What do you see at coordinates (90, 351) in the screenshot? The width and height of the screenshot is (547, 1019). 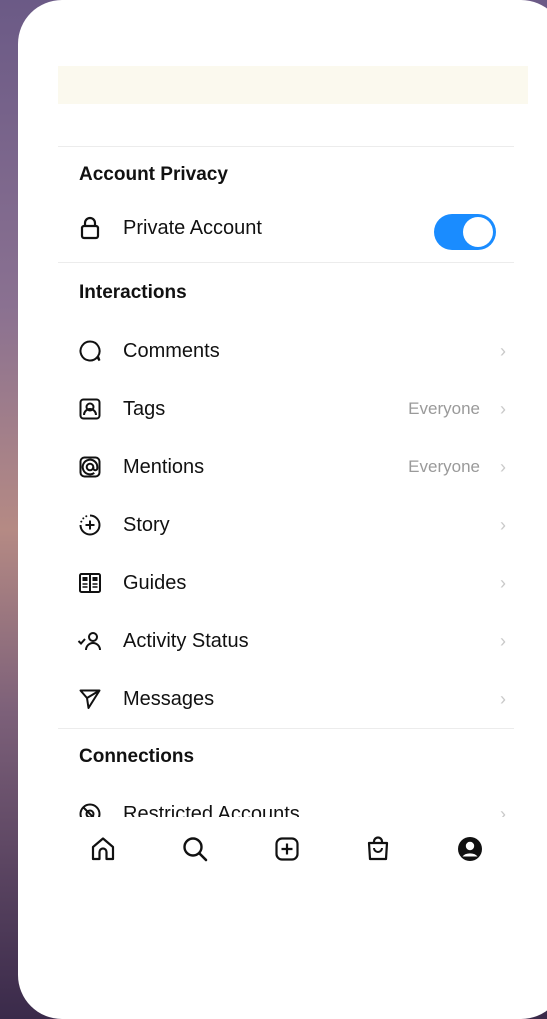 I see `comment-icon` at bounding box center [90, 351].